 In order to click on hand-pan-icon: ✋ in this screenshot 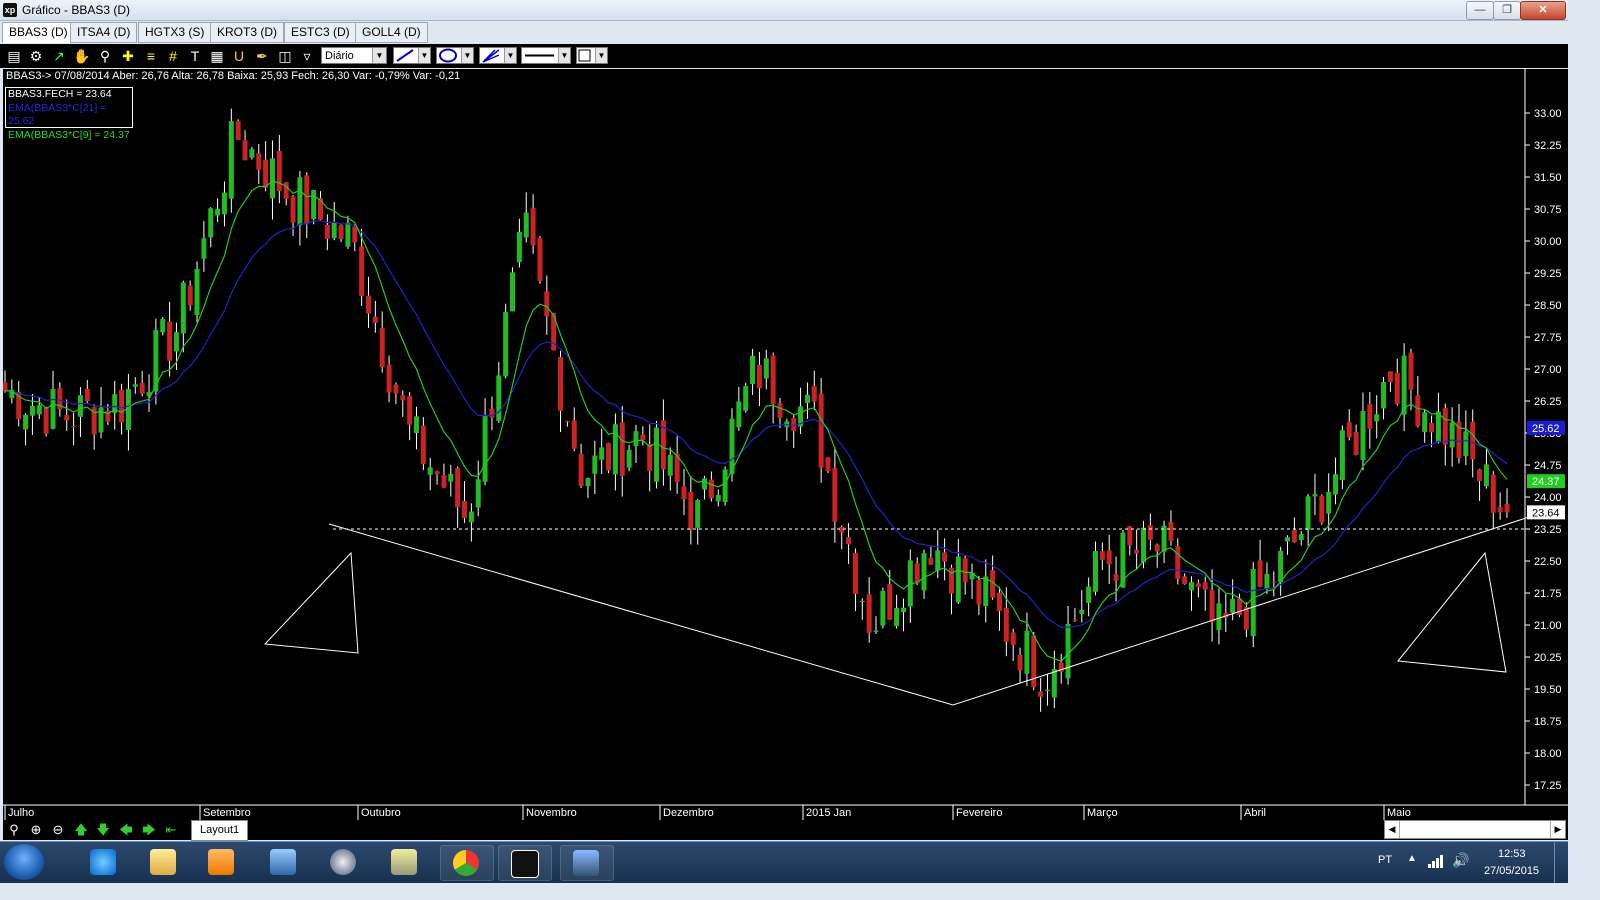, I will do `click(82, 56)`.